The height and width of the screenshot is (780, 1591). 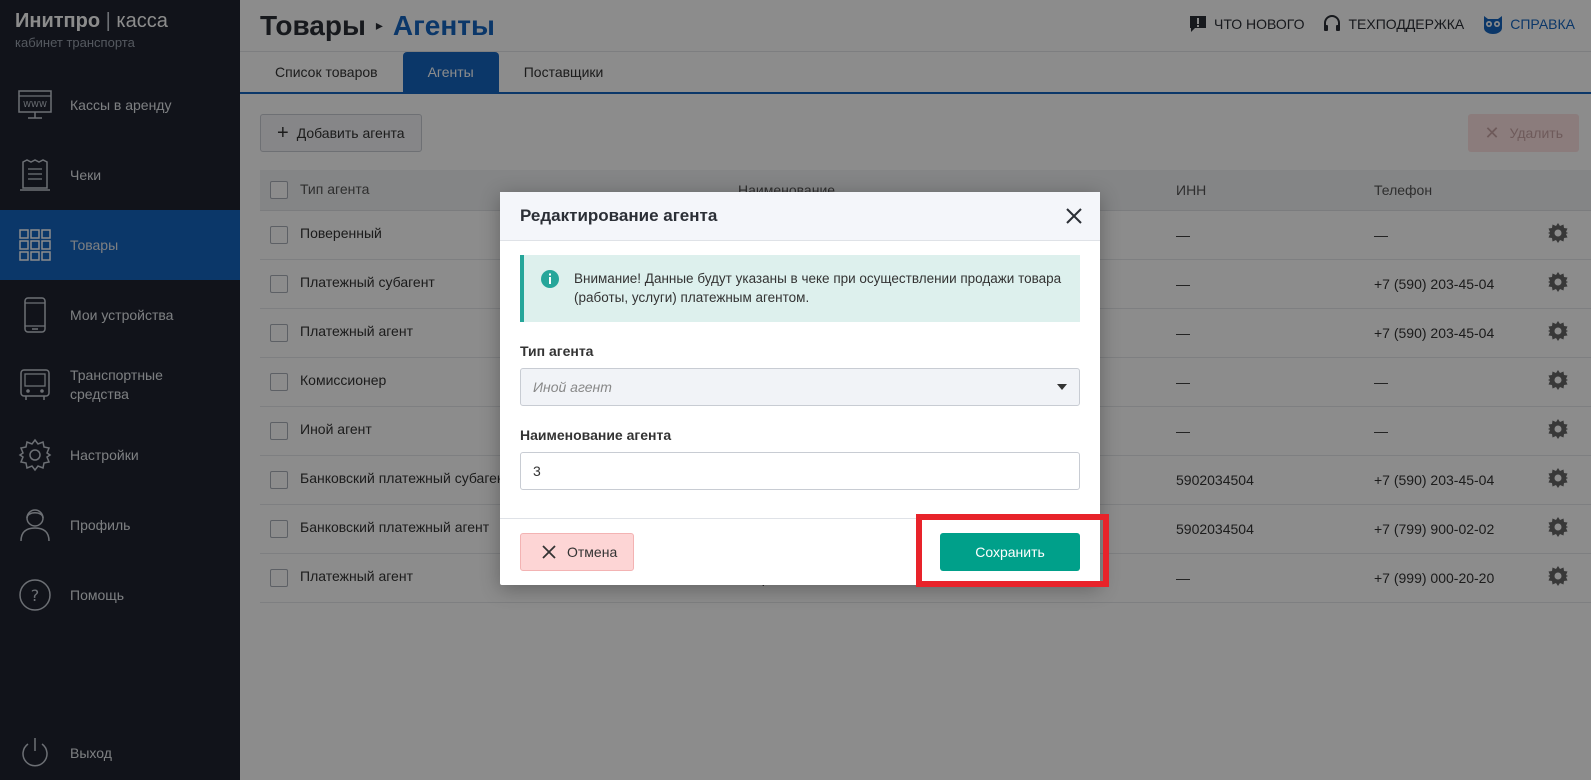 I want to click on agent-name-label: Наименование агента, so click(x=596, y=435).